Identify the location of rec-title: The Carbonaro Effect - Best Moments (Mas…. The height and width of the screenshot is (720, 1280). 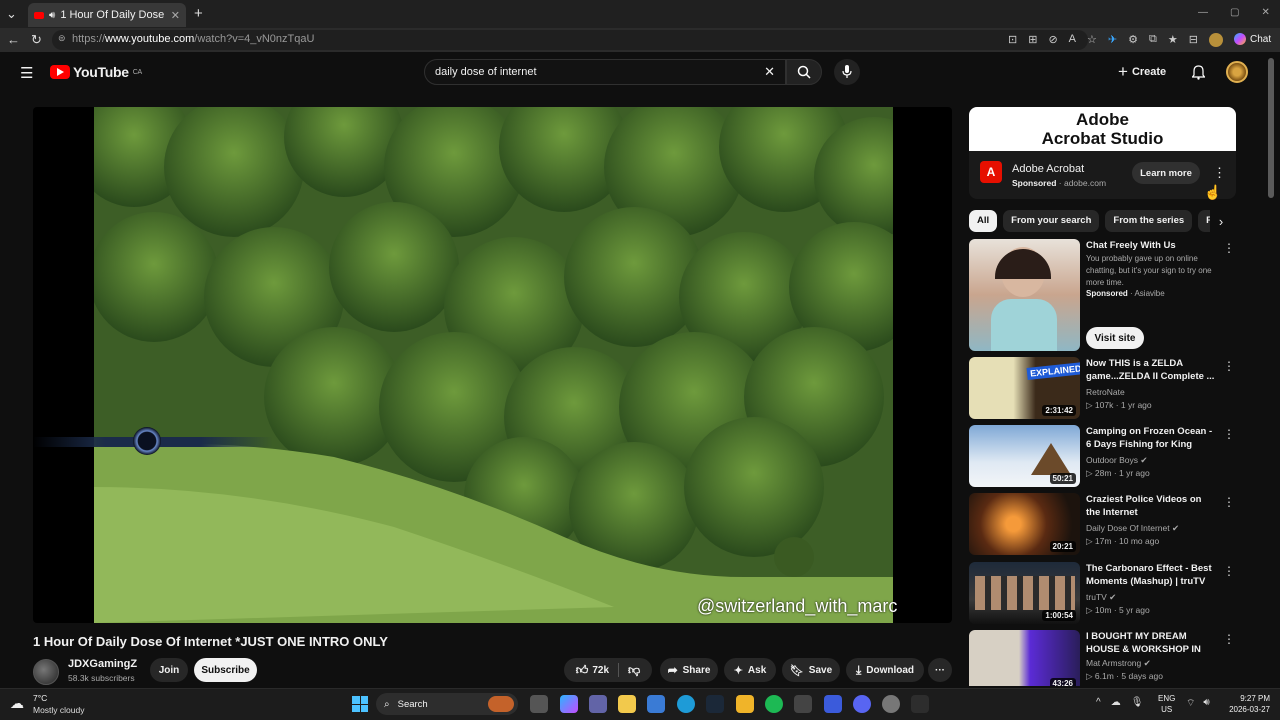
(1151, 575).